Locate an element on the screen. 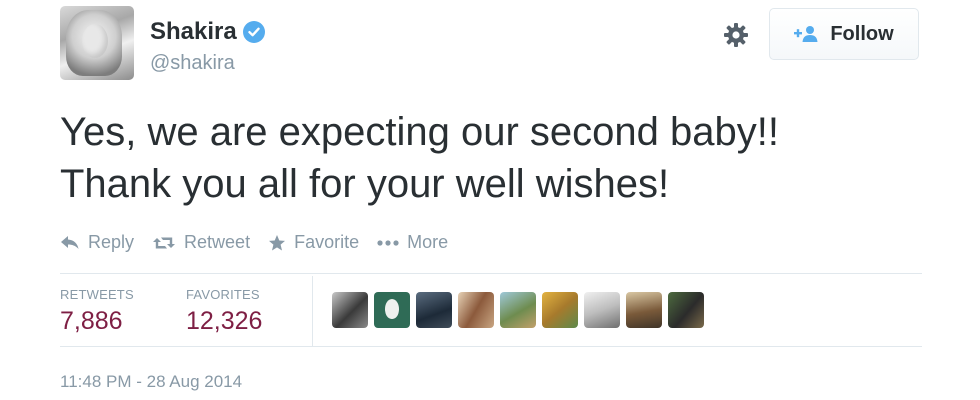 Image resolution: width=980 pixels, height=400 pixels. retweets-stat: RETWEETS 7,886 is located at coordinates (97, 311).